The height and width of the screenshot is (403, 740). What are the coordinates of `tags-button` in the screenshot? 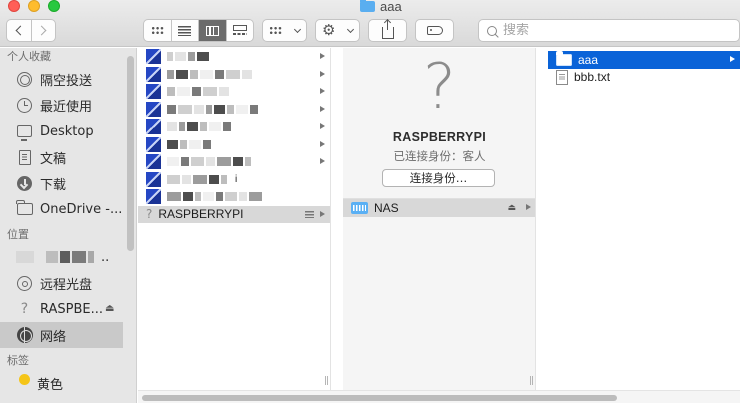 It's located at (434, 30).